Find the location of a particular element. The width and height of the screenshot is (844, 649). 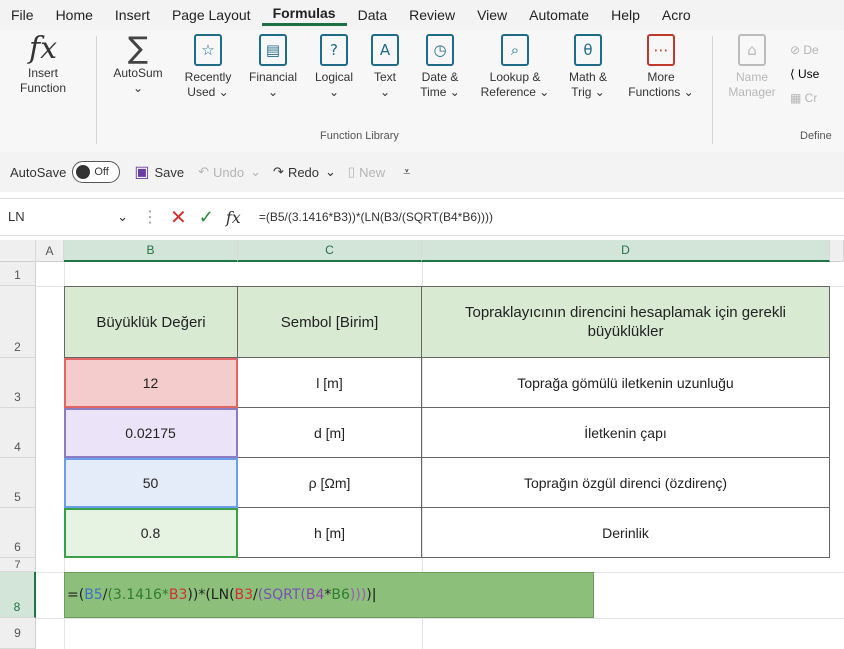

date-time-label-2: Time ⌄ is located at coordinates (440, 92).